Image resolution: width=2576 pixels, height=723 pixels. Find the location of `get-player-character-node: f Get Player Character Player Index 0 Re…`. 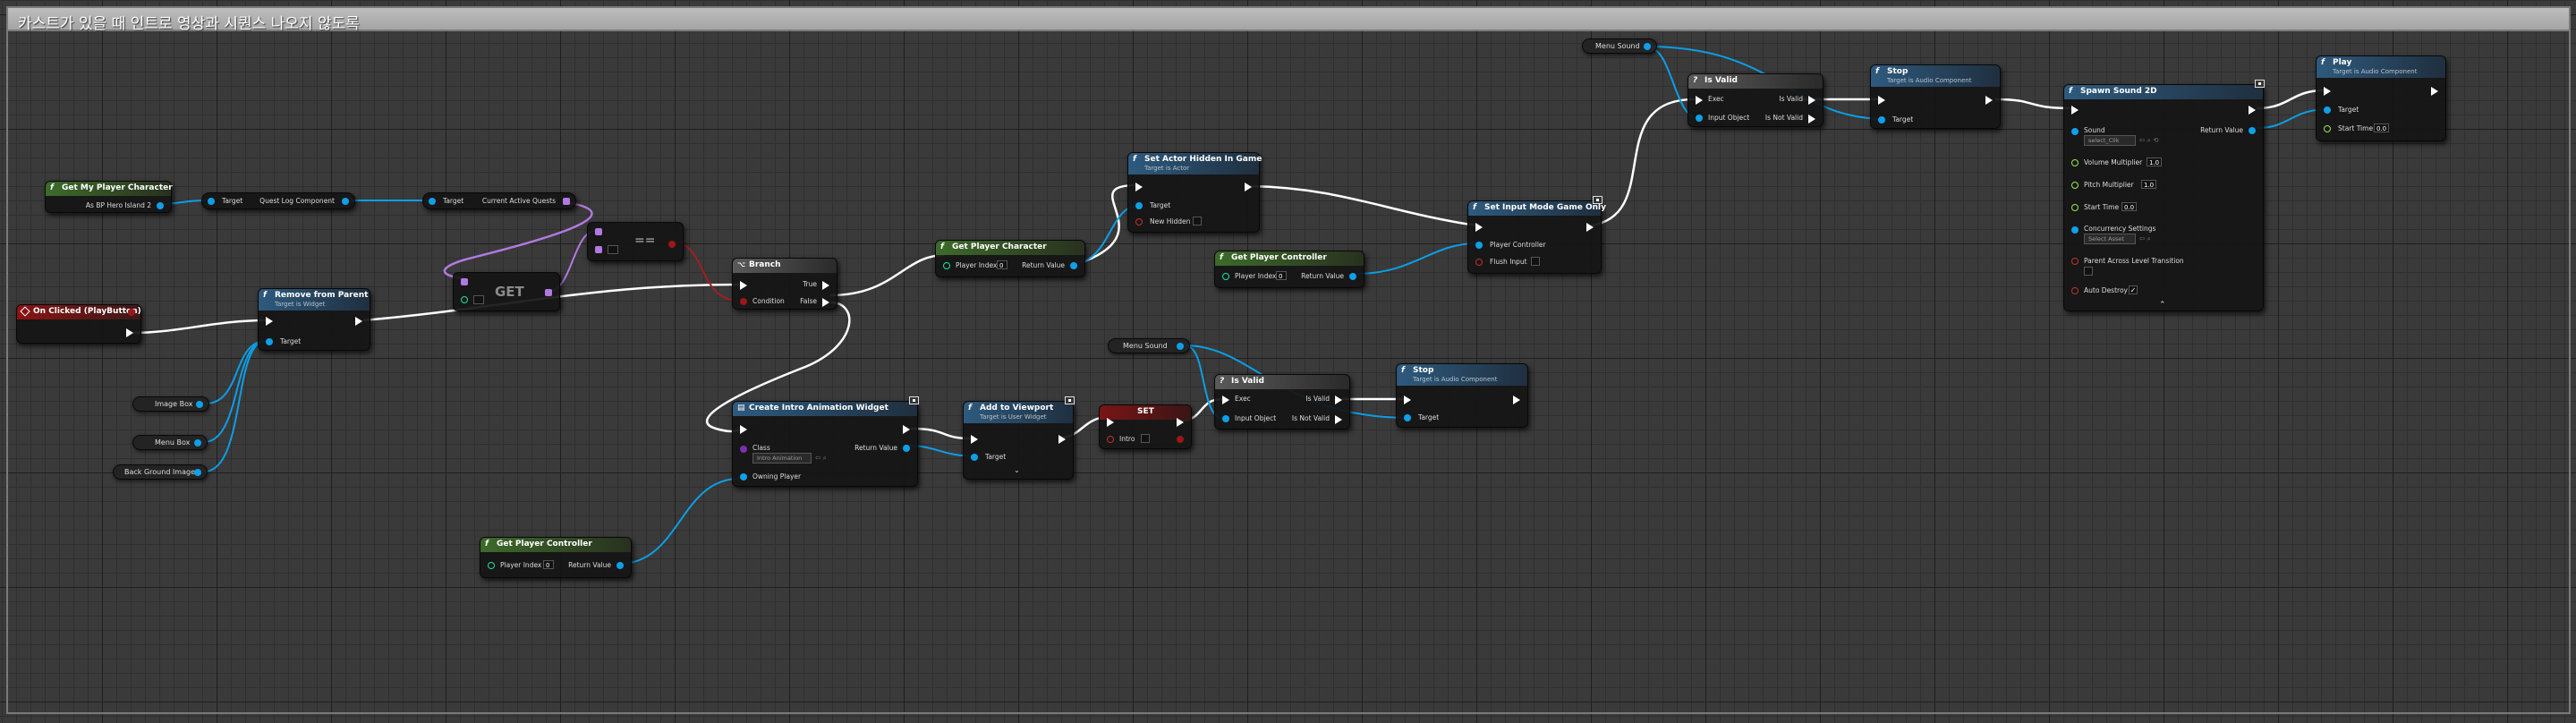

get-player-character-node: f Get Player Character Player Index 0 Re… is located at coordinates (1010, 258).